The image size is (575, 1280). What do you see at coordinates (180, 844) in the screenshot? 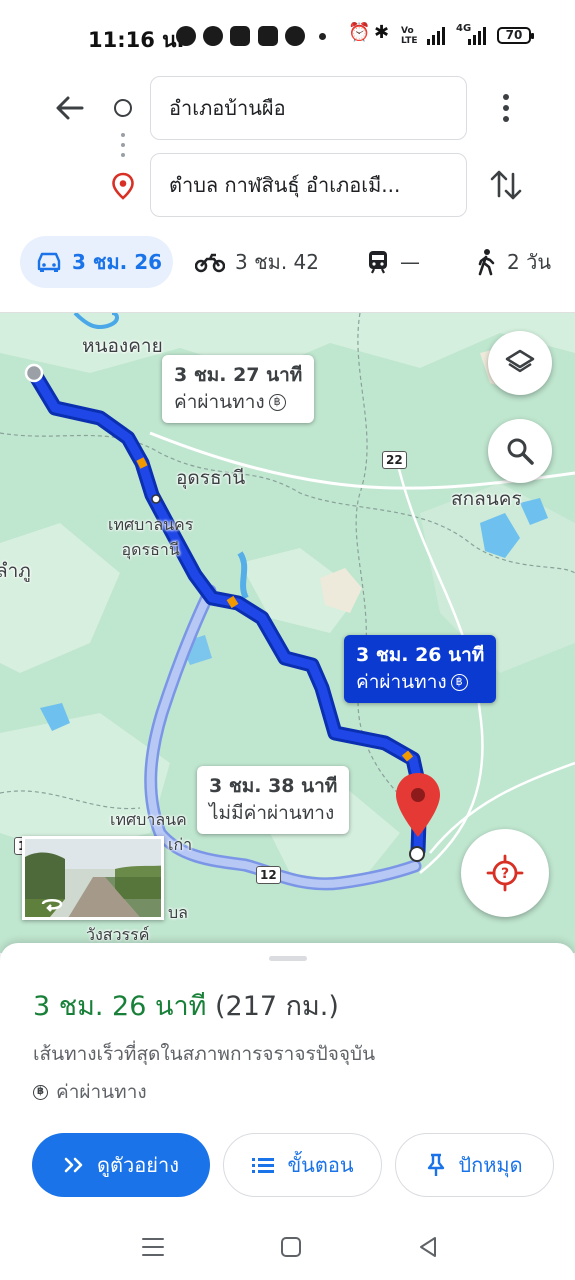
I see `place-label: เก่า` at bounding box center [180, 844].